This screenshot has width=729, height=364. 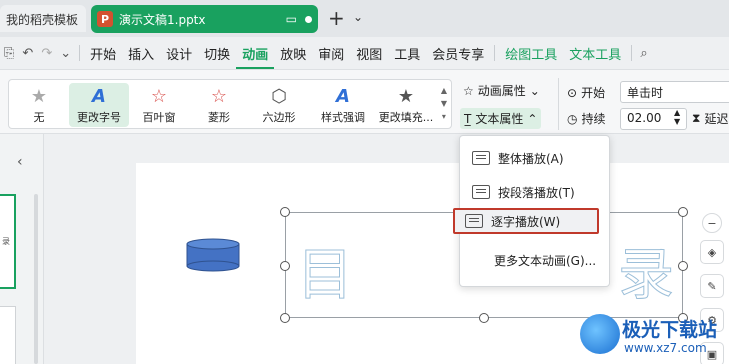 I want to click on duration-label: ◷ 持续, so click(x=586, y=118).